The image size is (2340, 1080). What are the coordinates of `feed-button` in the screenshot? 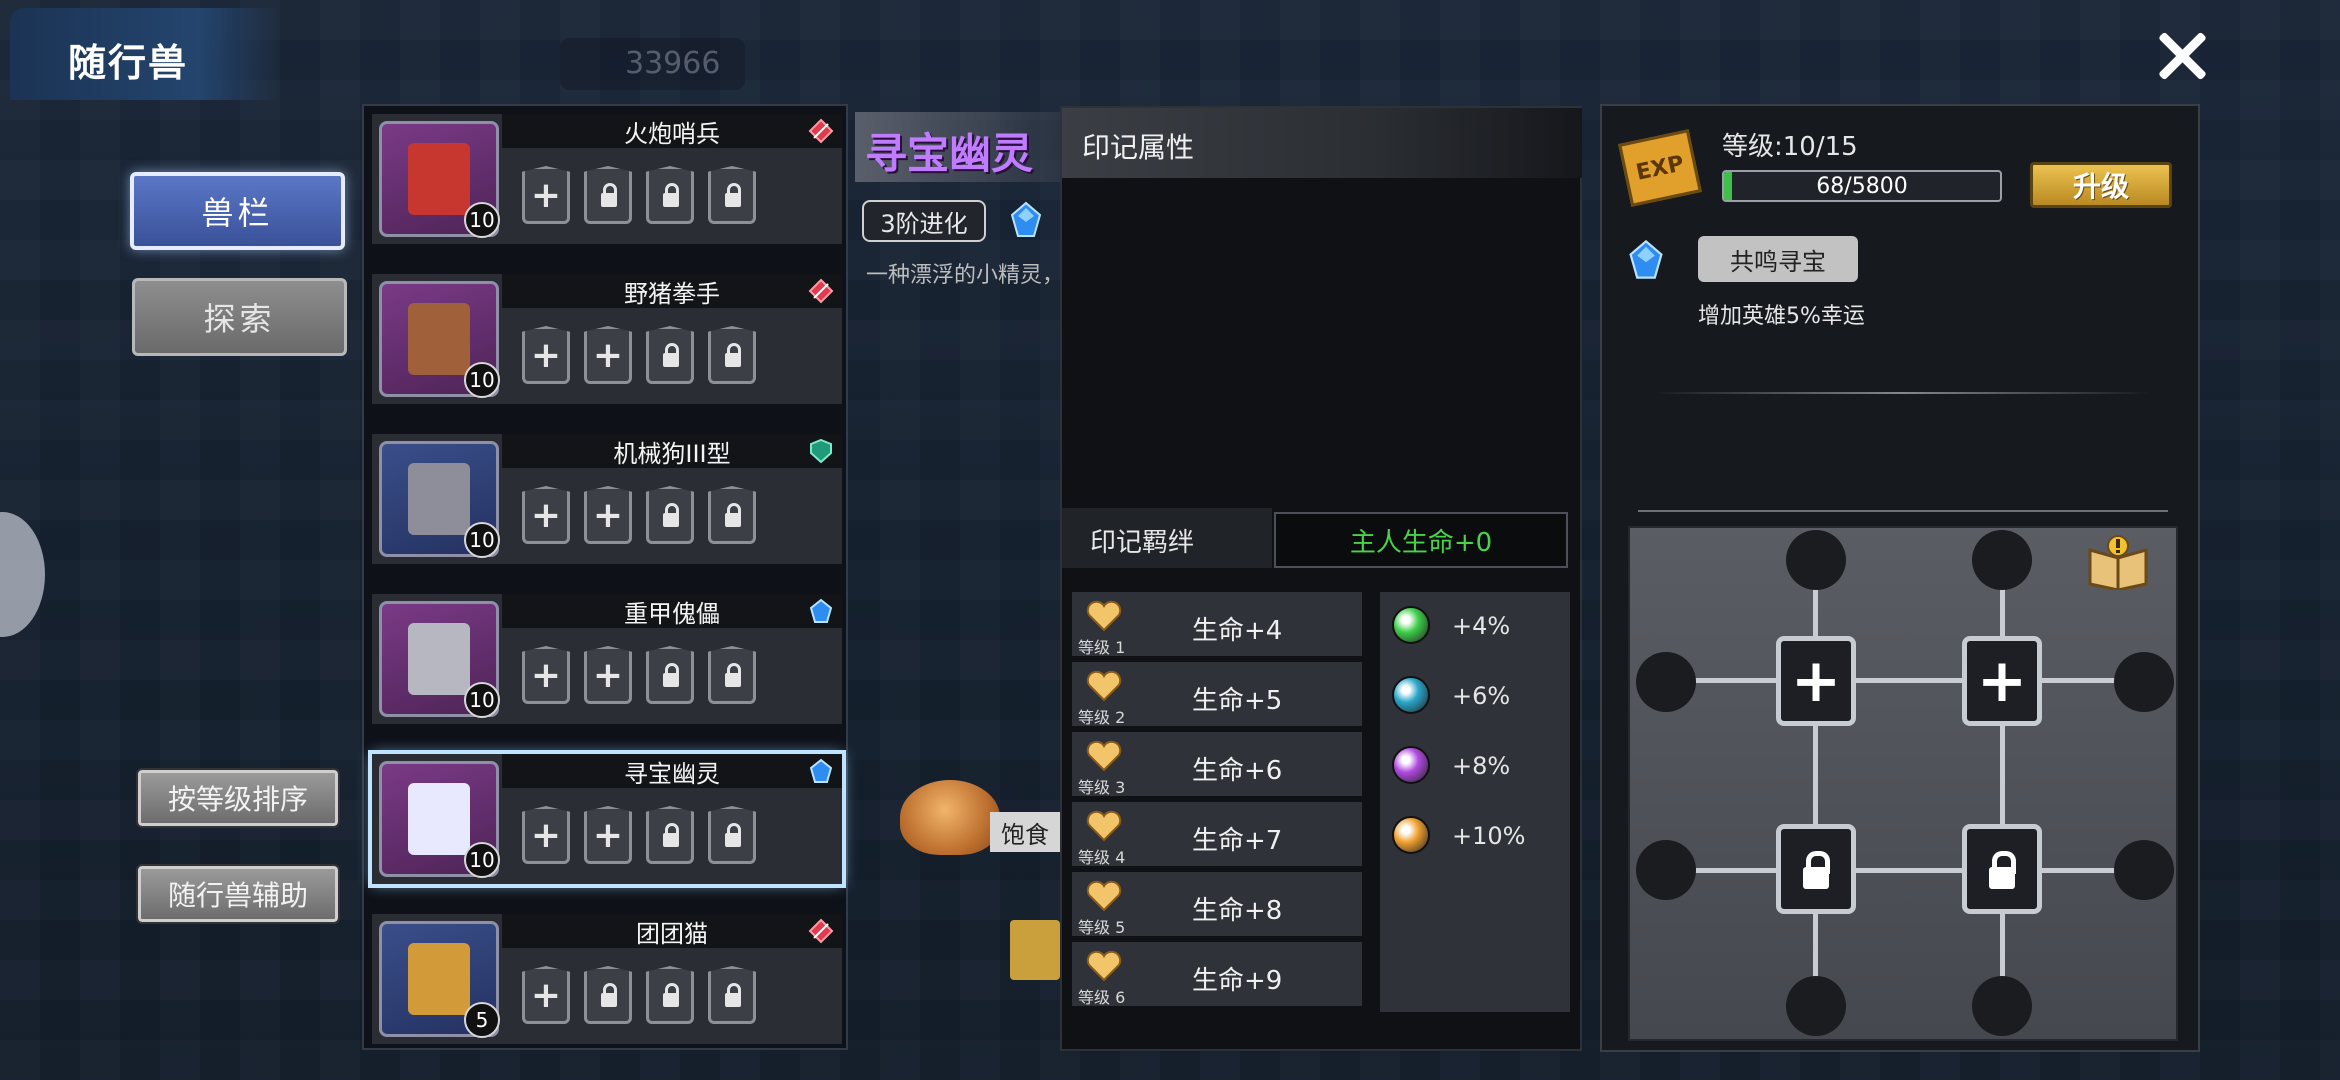 It's located at (1035, 950).